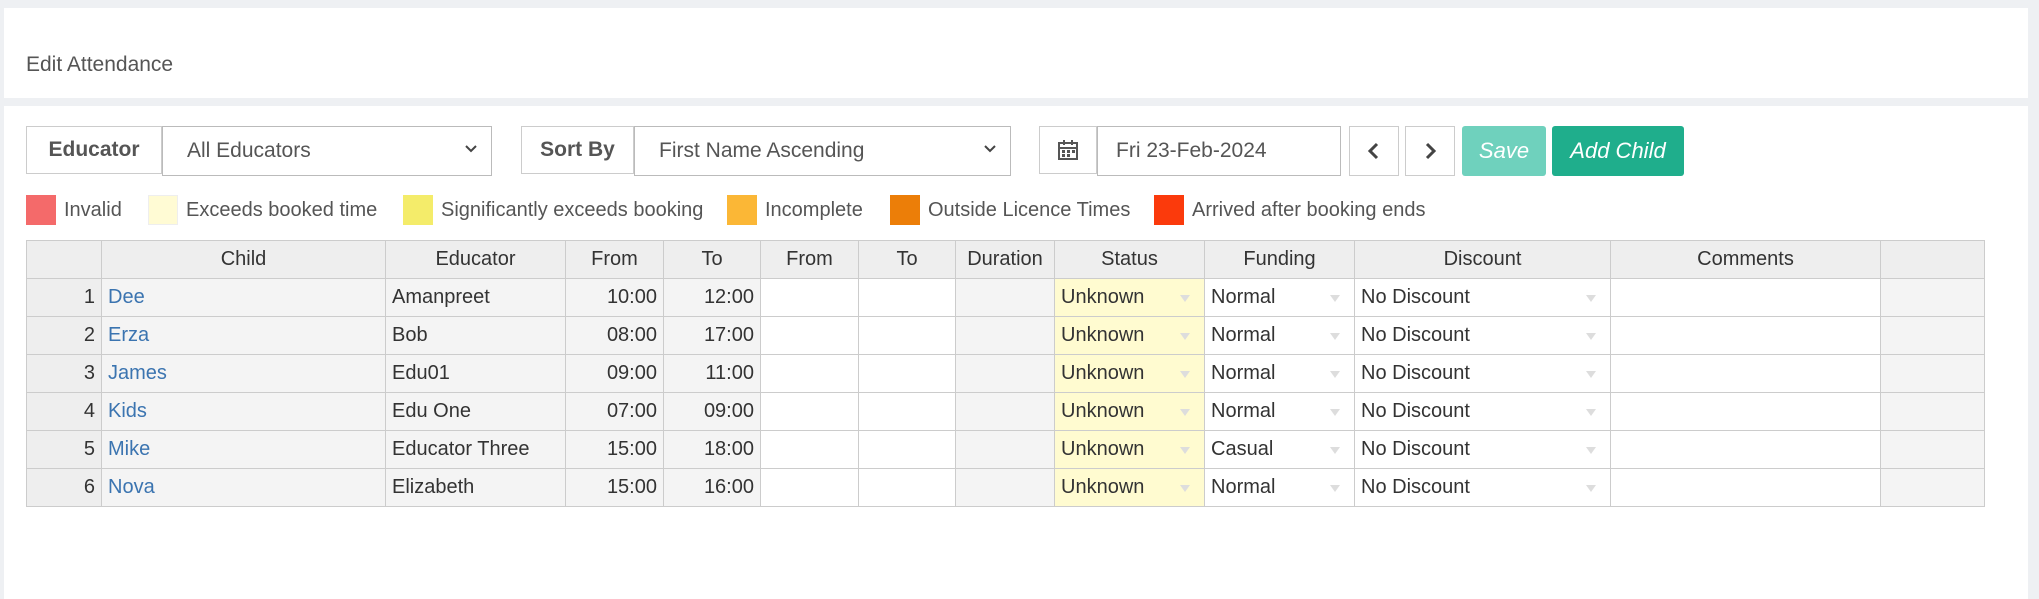 This screenshot has height=599, width=2039. What do you see at coordinates (577, 150) in the screenshot?
I see `sort-label: Sort By` at bounding box center [577, 150].